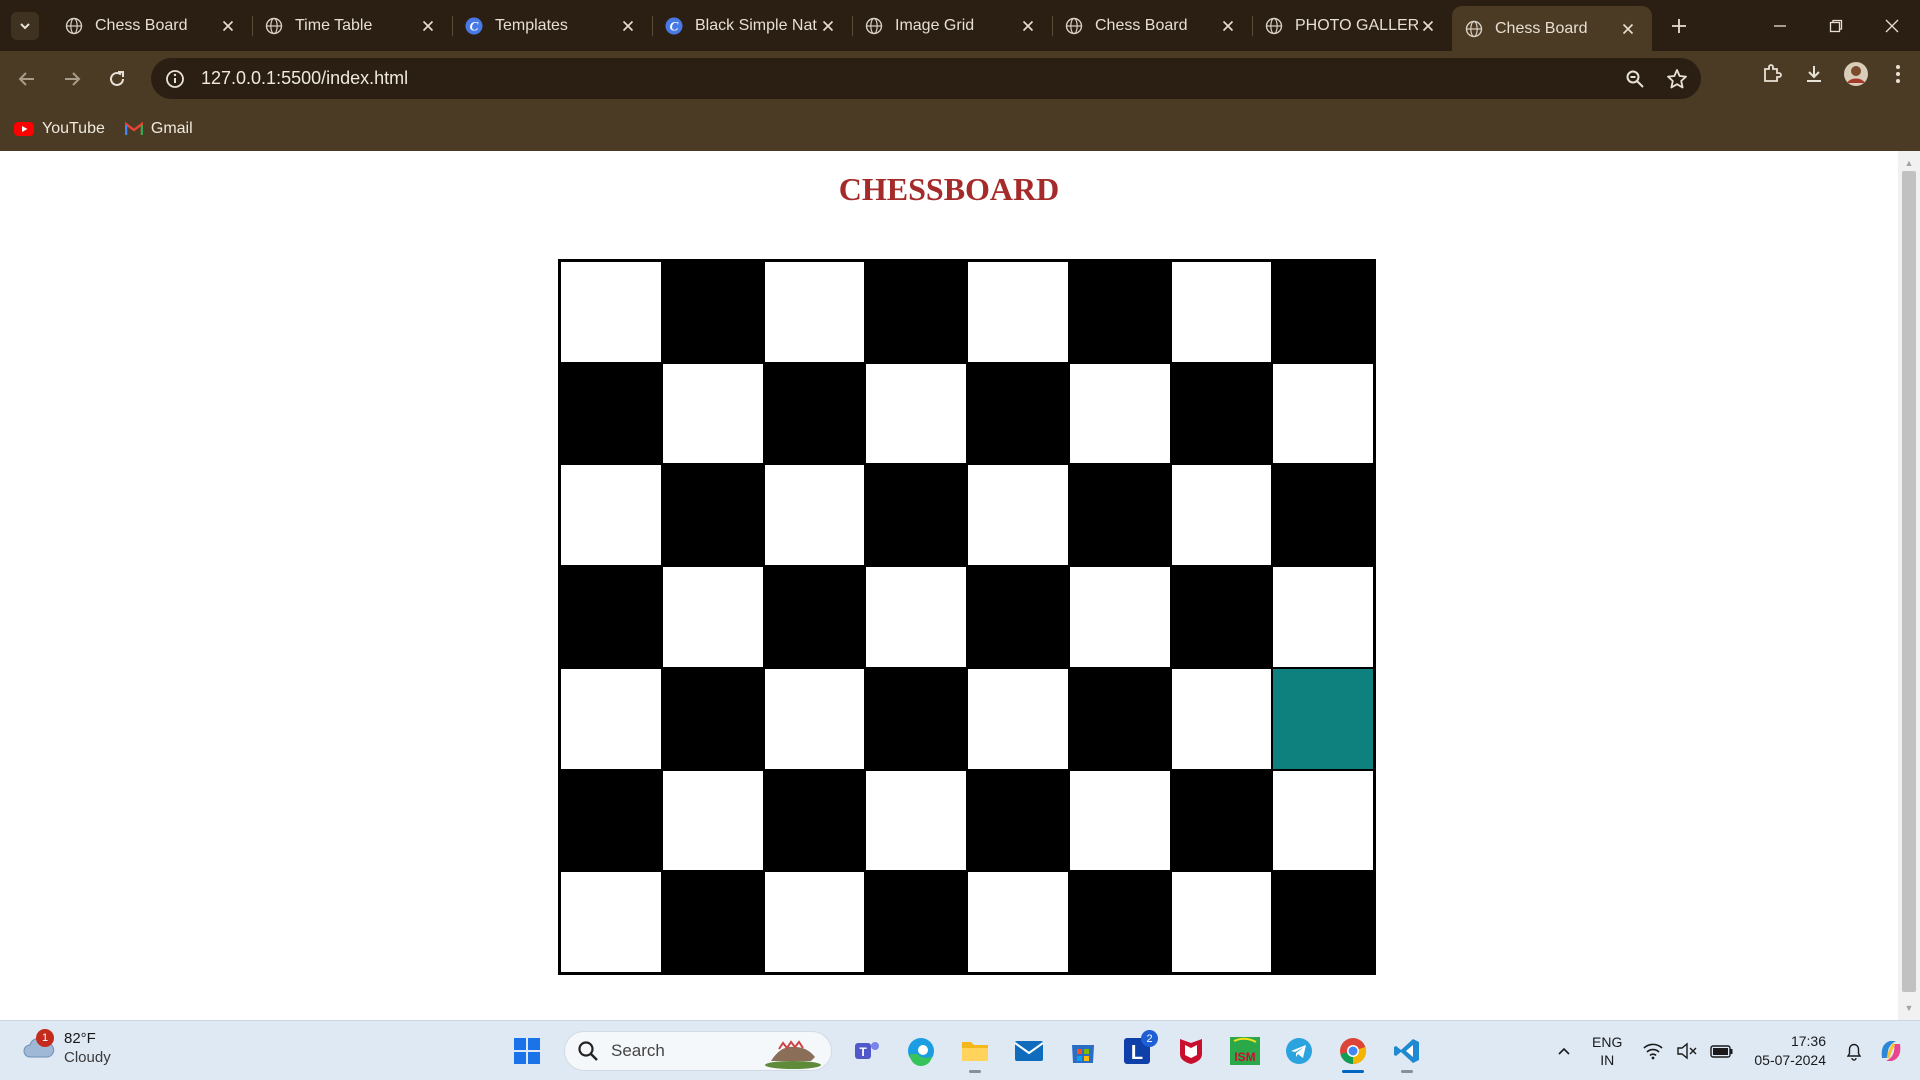 The height and width of the screenshot is (1080, 1920). What do you see at coordinates (175, 79) in the screenshot?
I see `site-info-button` at bounding box center [175, 79].